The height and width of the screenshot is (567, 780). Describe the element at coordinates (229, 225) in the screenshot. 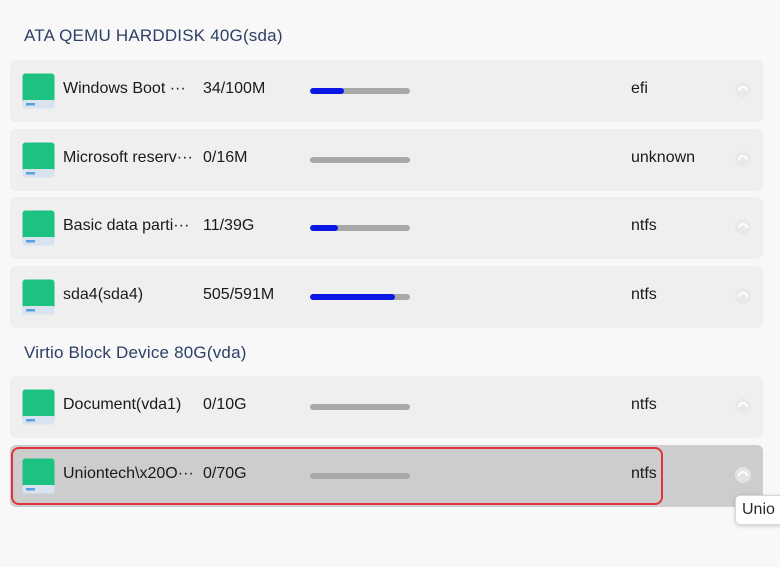

I see `partition-usage: 11/39G` at that location.